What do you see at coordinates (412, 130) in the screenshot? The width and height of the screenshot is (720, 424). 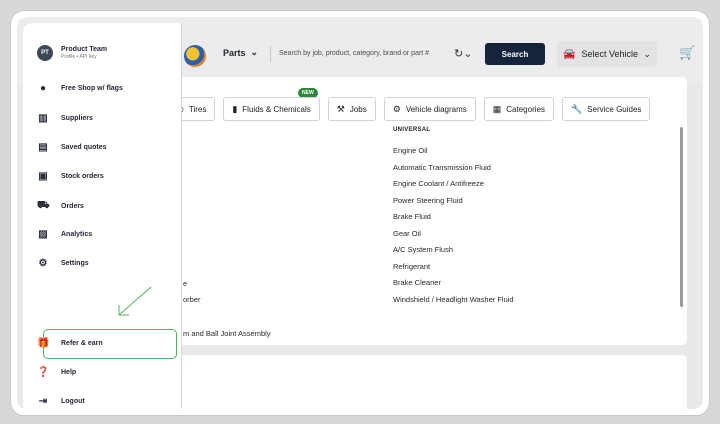 I see `category-title: UNIVERSAL` at bounding box center [412, 130].